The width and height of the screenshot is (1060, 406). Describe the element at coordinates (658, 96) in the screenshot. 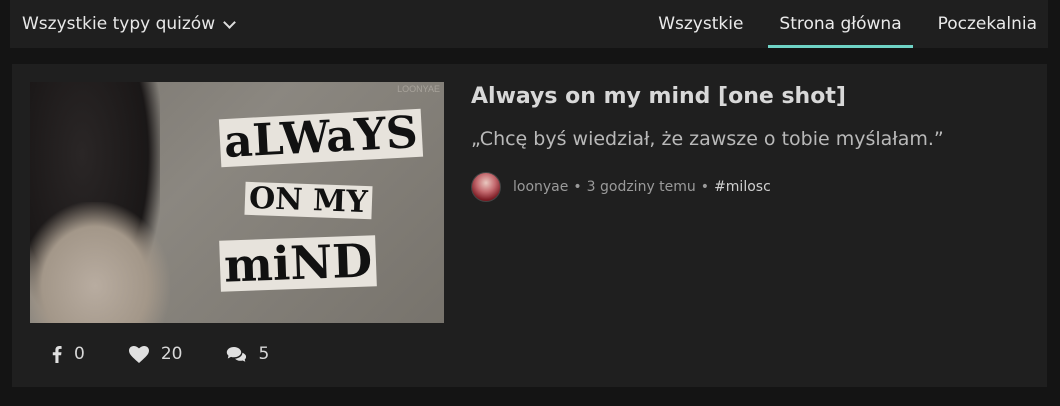

I see `quiz-title: Always on my mind [one shot]` at that location.